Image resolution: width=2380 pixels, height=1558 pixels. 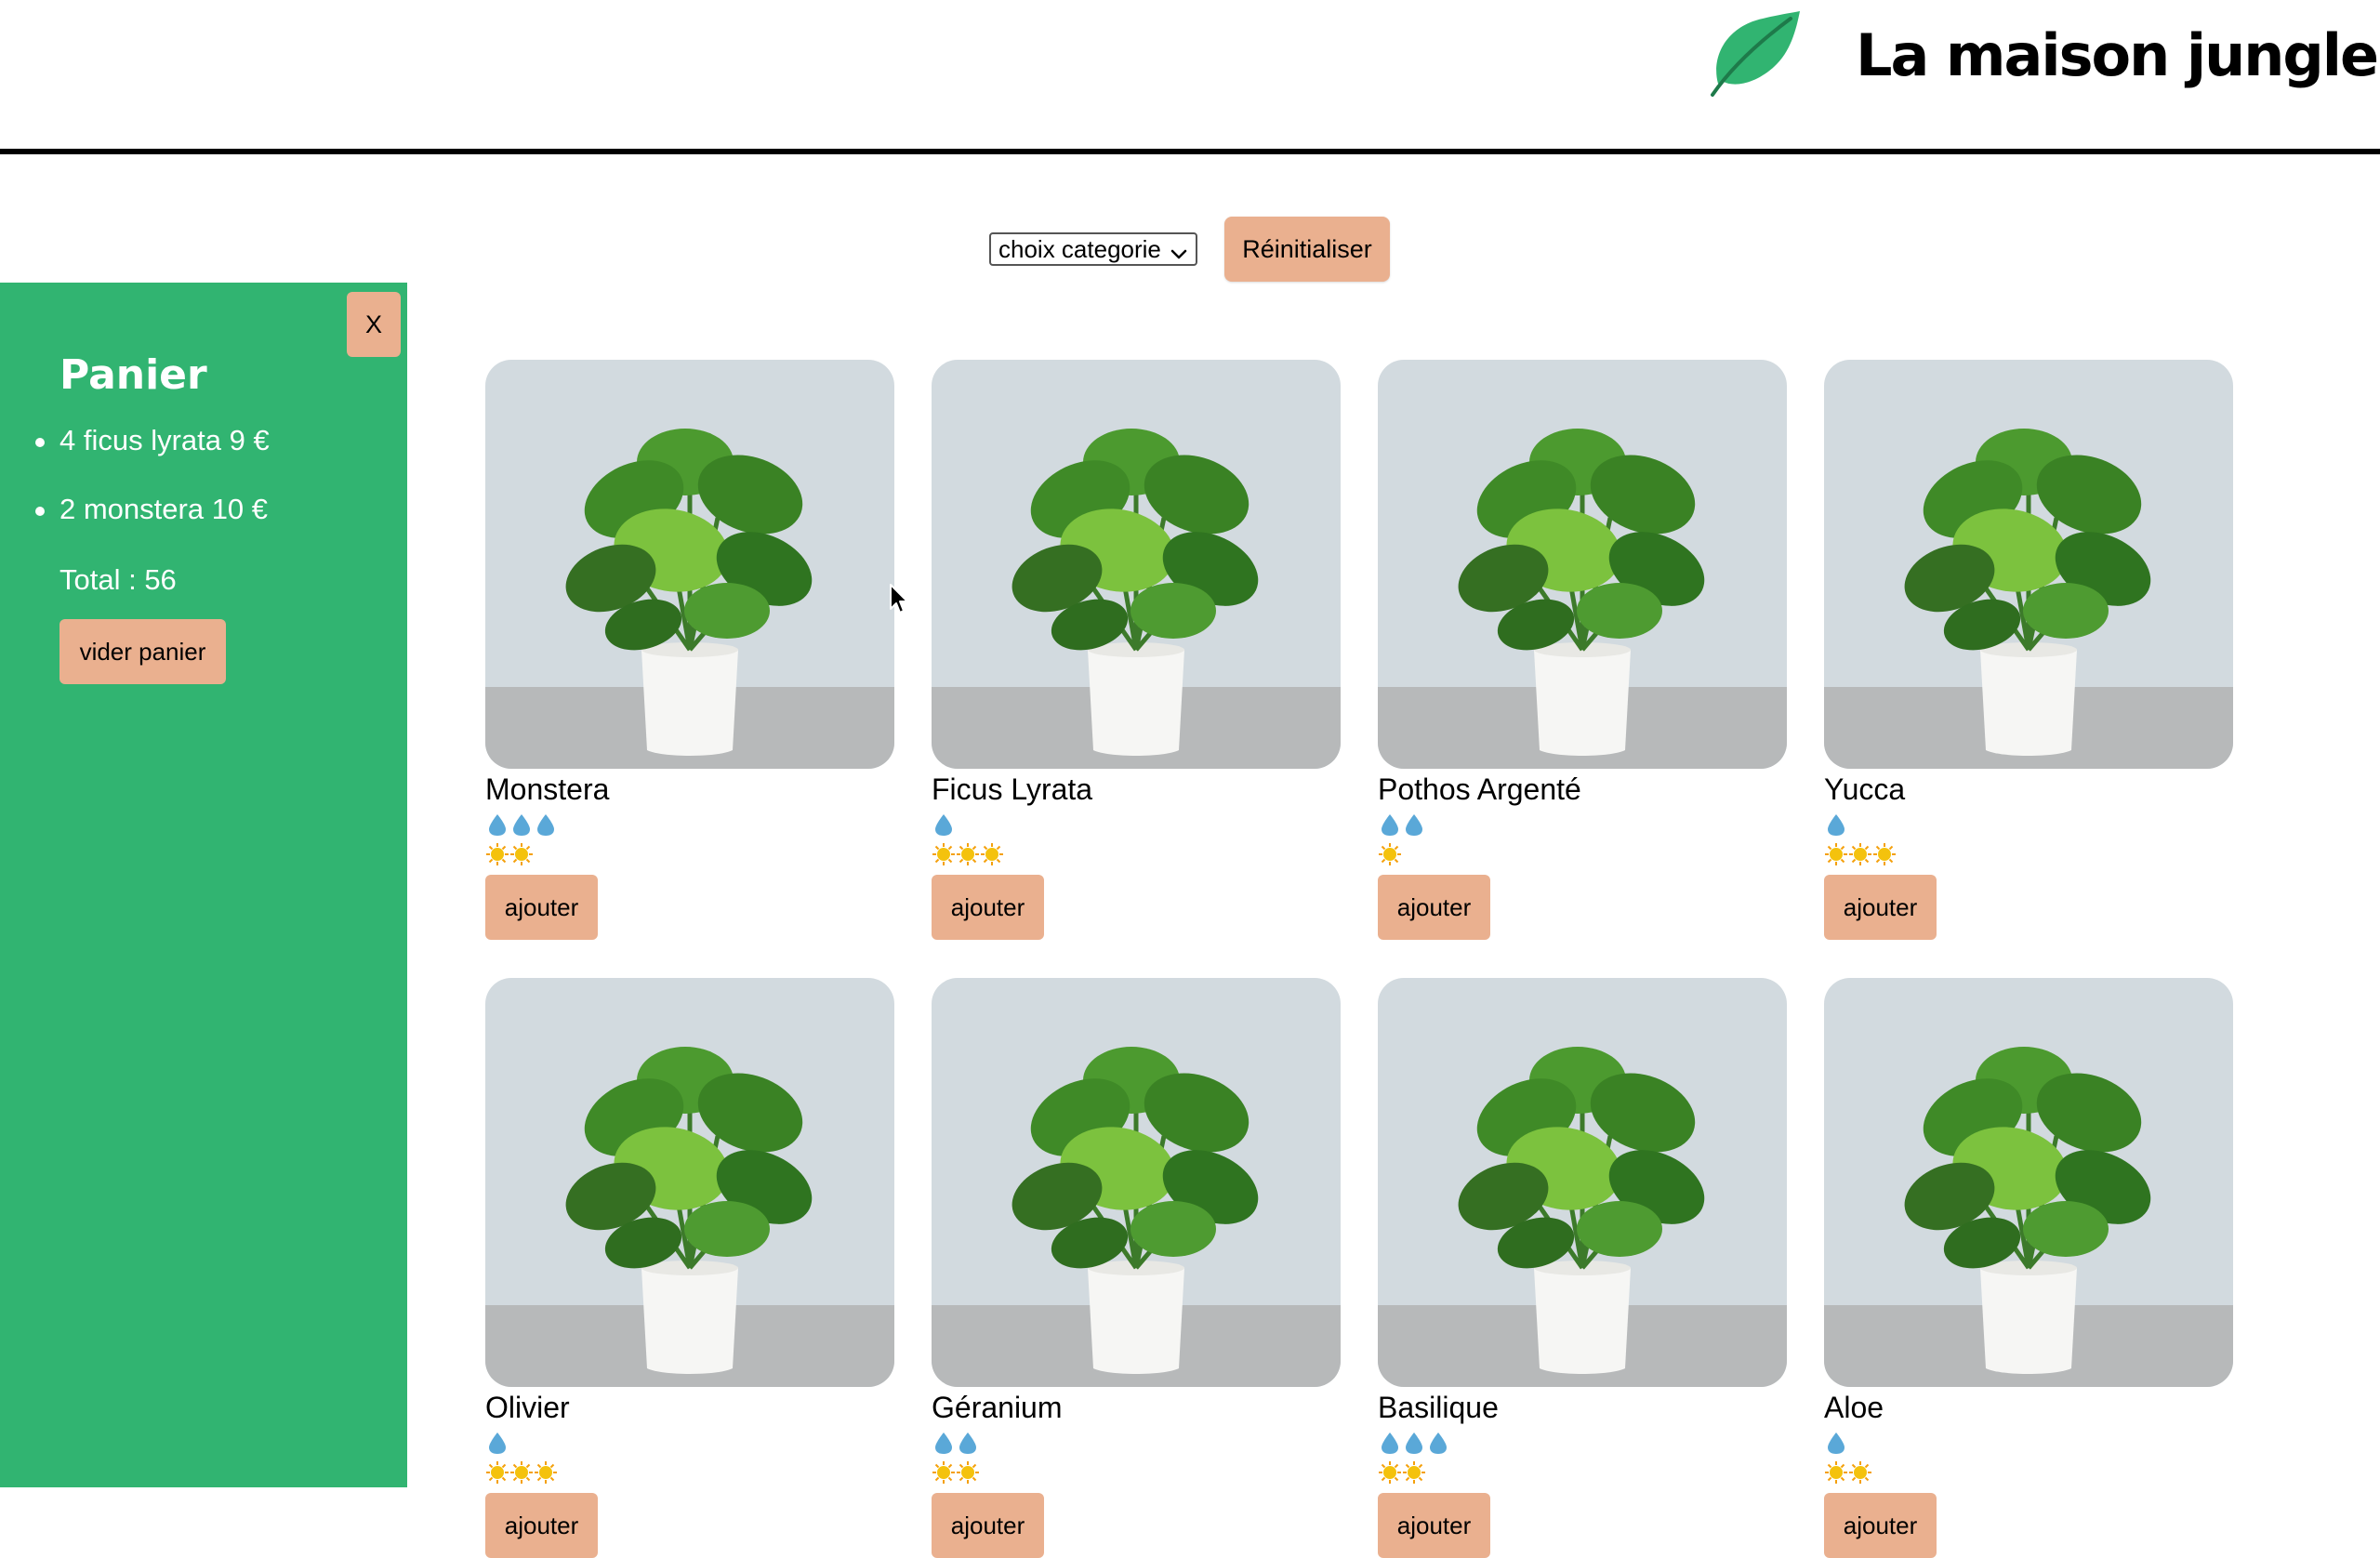 I want to click on plant-name: Basilique, so click(x=1438, y=1408).